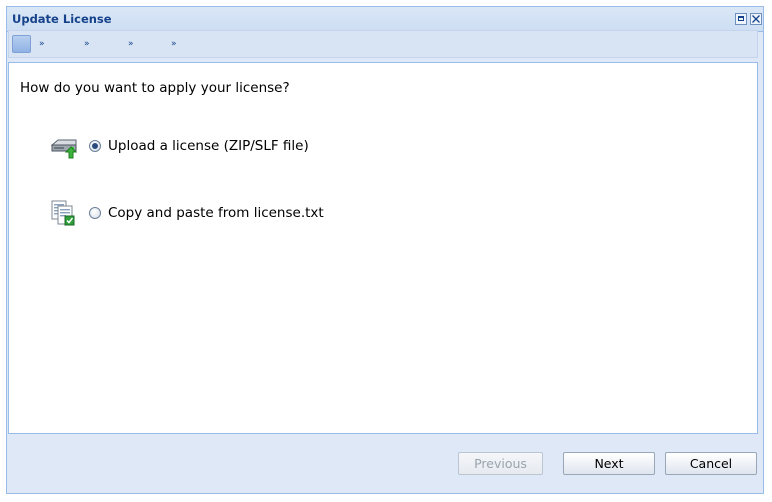 The image size is (772, 502). I want to click on option-paste-license: Copy and paste from license.txt, so click(186, 213).